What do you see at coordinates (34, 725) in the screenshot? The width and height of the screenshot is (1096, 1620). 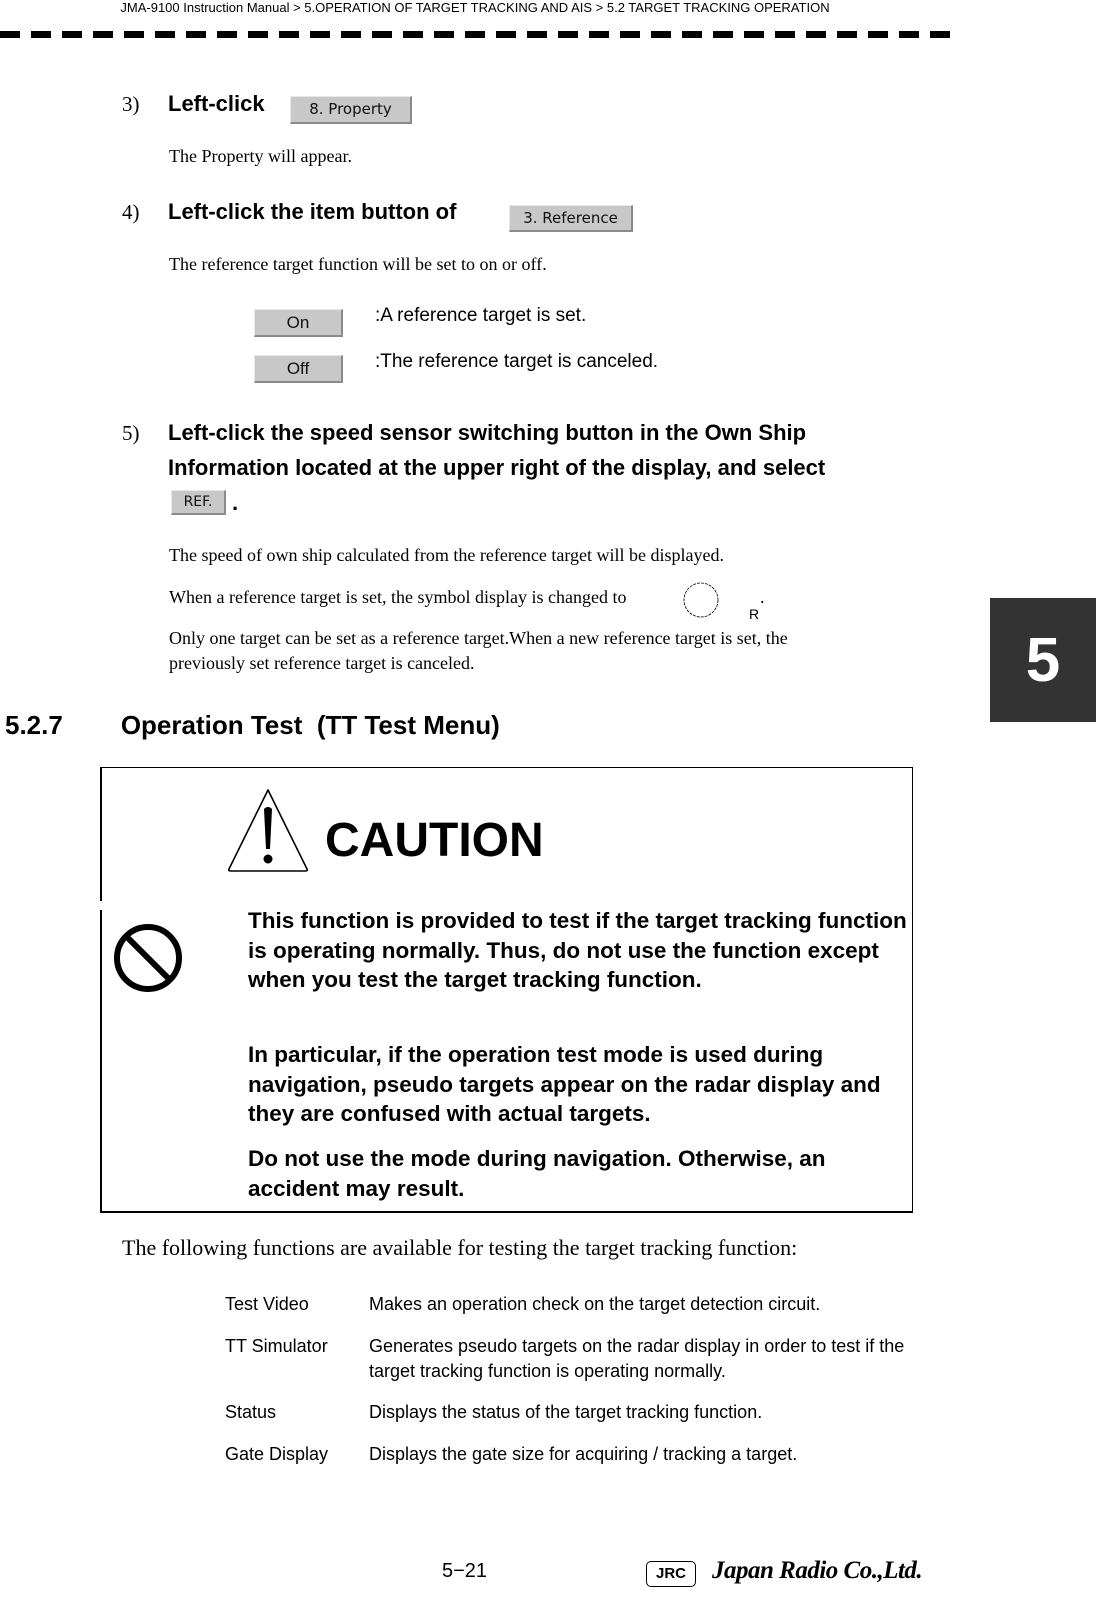 I see `section-number: 5.2.7` at bounding box center [34, 725].